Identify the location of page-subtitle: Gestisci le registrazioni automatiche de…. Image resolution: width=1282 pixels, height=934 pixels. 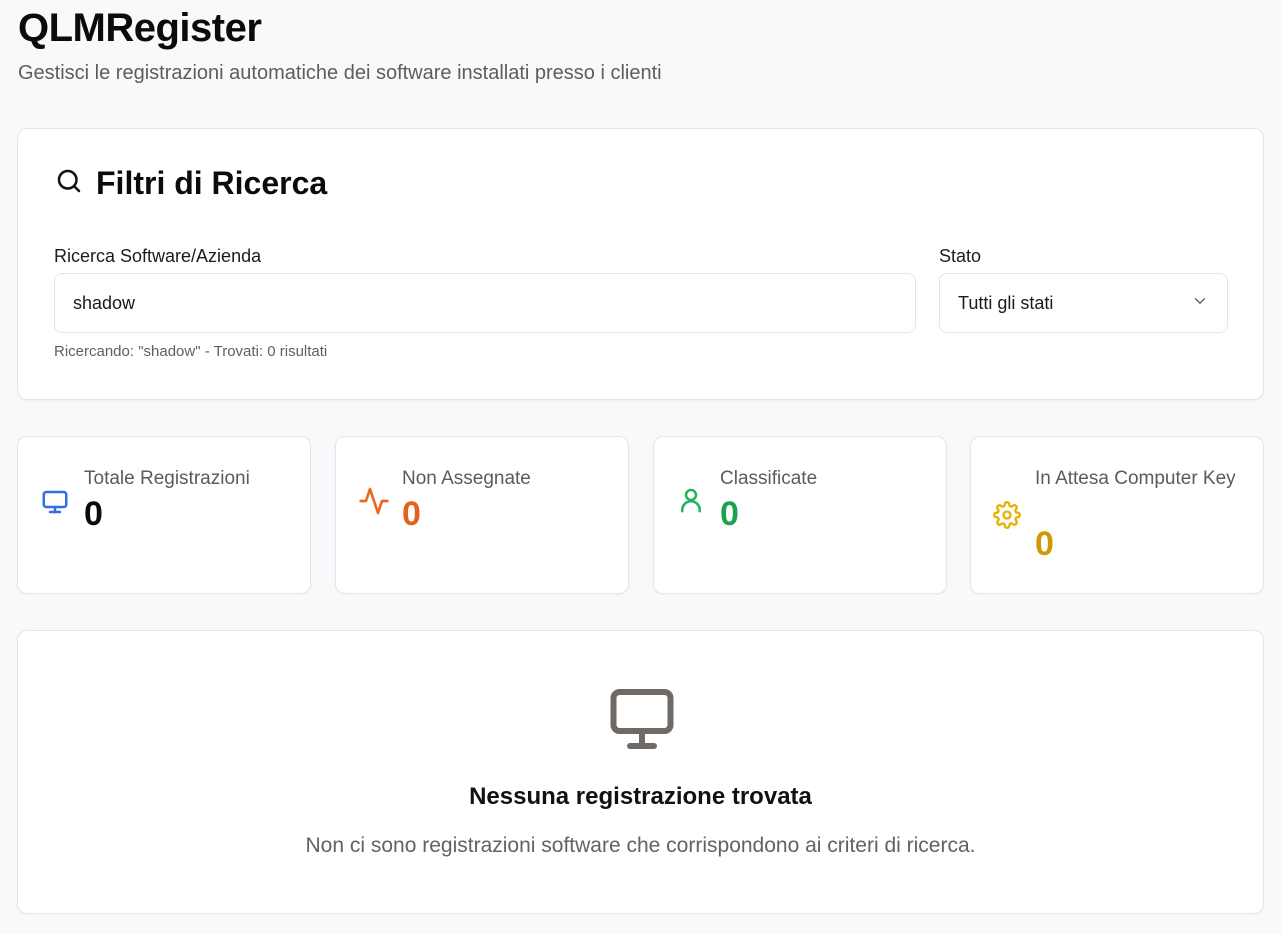
(340, 73).